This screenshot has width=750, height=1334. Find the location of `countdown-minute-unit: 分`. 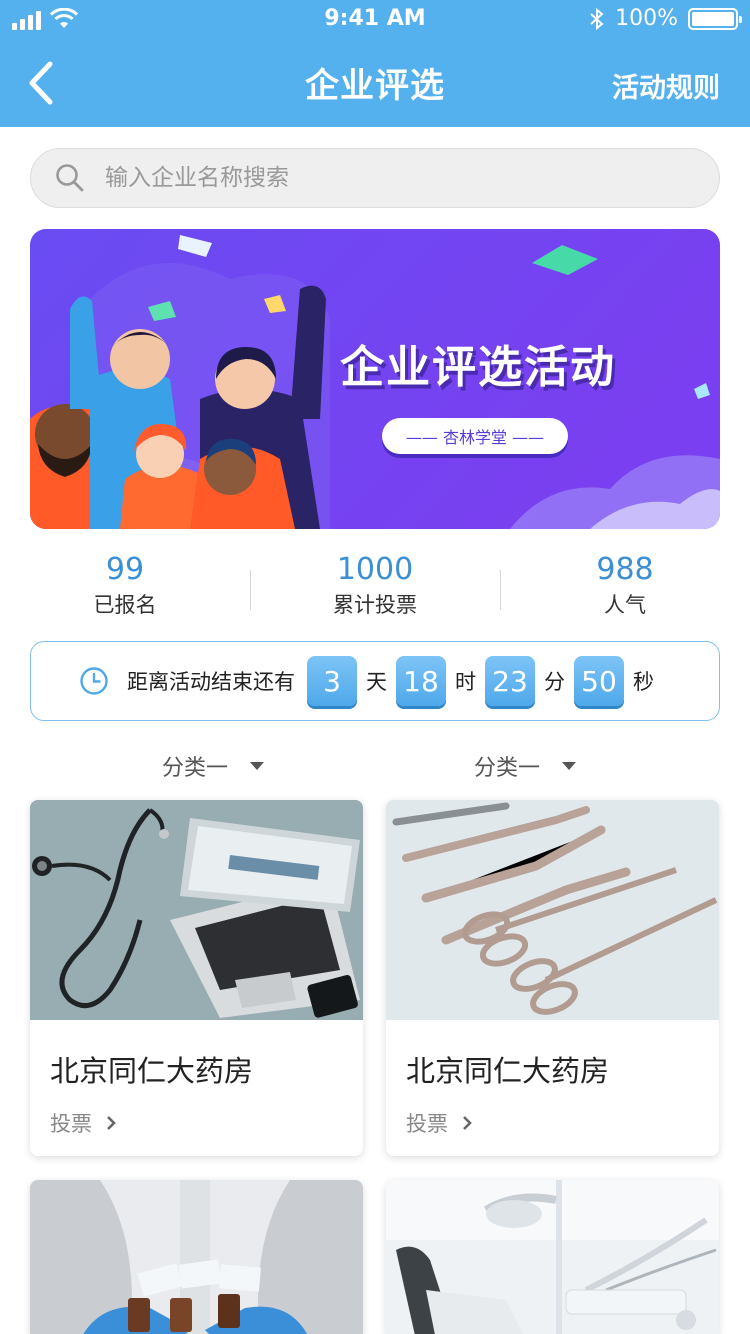

countdown-minute-unit: 分 is located at coordinates (554, 682).